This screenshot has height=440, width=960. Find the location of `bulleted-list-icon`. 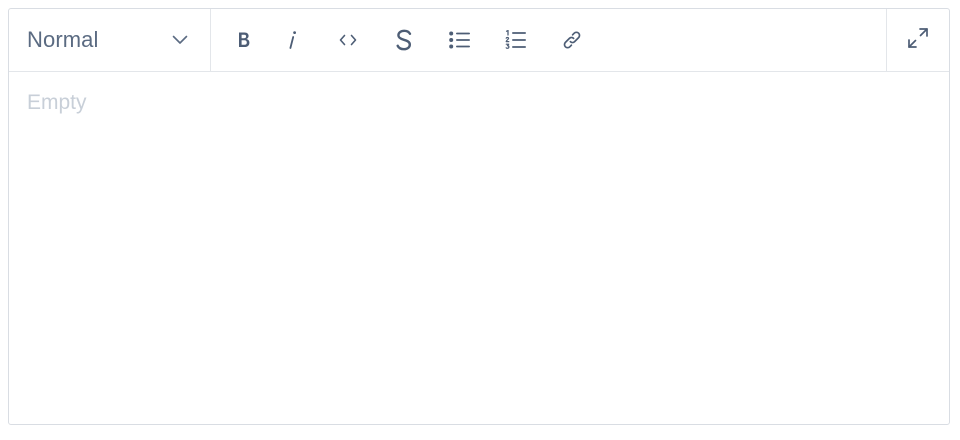

bulleted-list-icon is located at coordinates (460, 40).